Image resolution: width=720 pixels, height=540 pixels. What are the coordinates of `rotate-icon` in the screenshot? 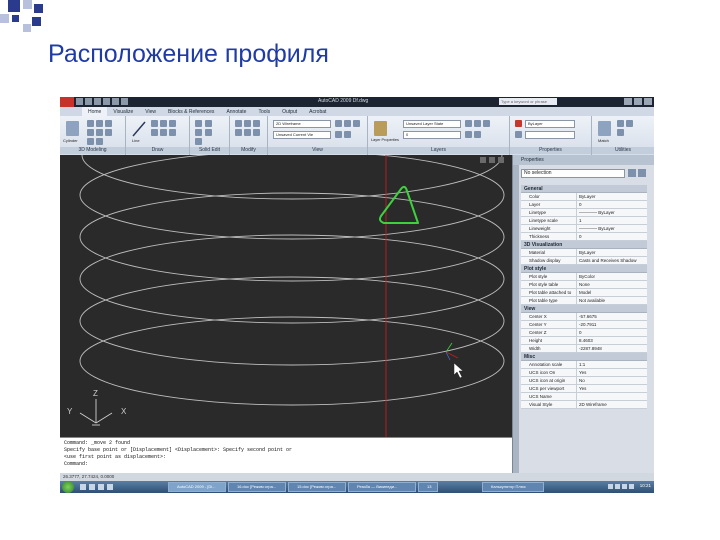 It's located at (247, 123).